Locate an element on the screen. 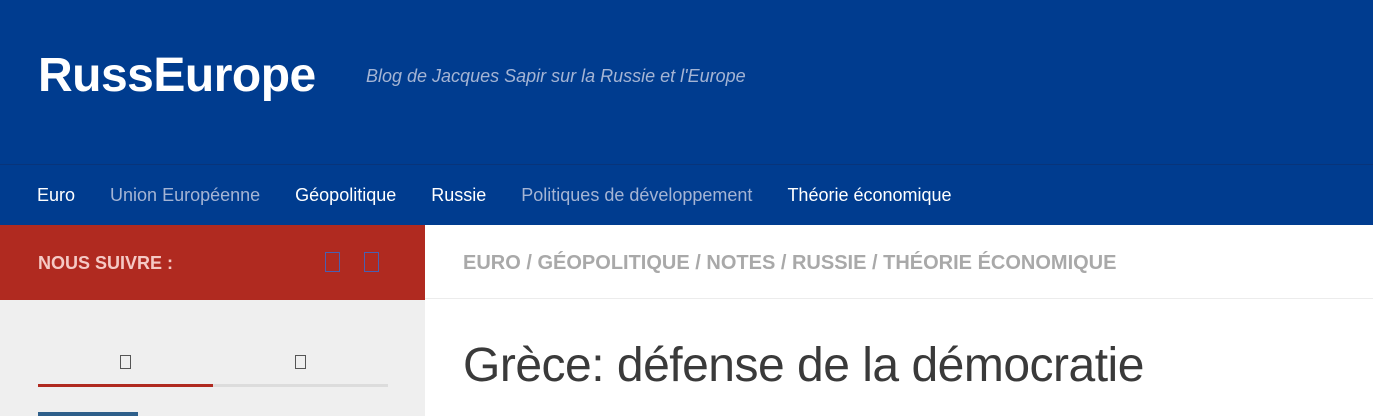 This screenshot has height=416, width=1373. nav-item-euro: Euro is located at coordinates (56, 195).